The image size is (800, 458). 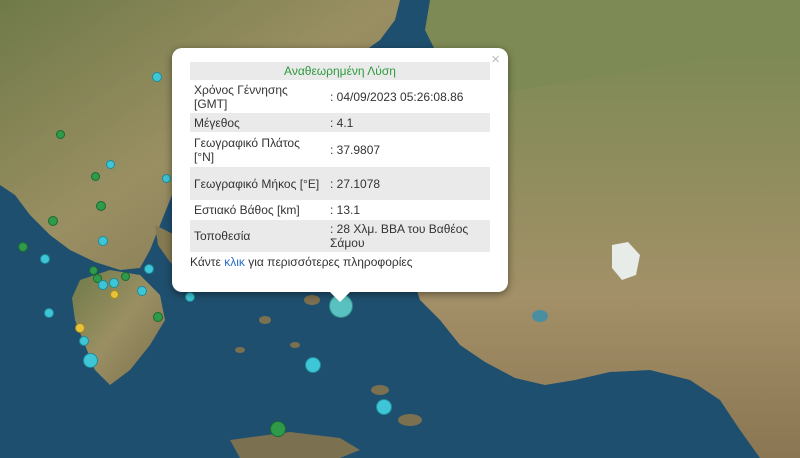 I want to click on footer-text-before: Κάντε, so click(x=207, y=262).